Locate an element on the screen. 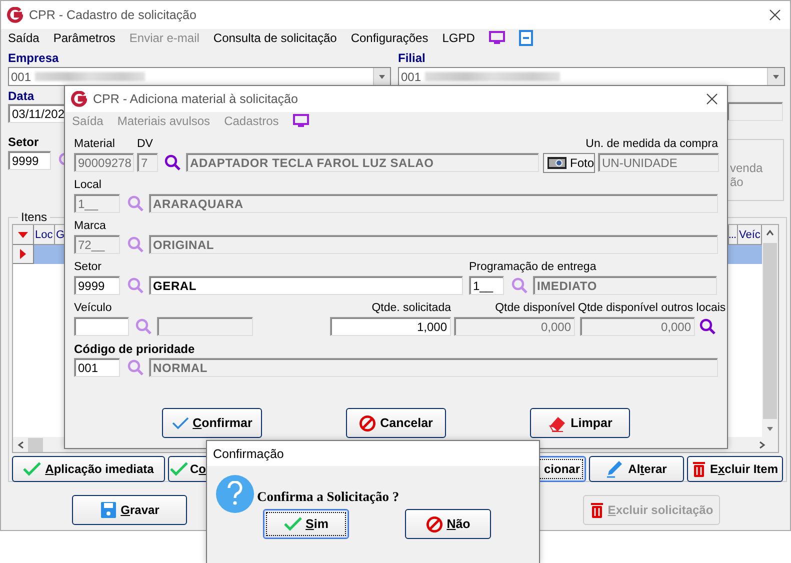  field-label: Programação de entrega is located at coordinates (532, 267).